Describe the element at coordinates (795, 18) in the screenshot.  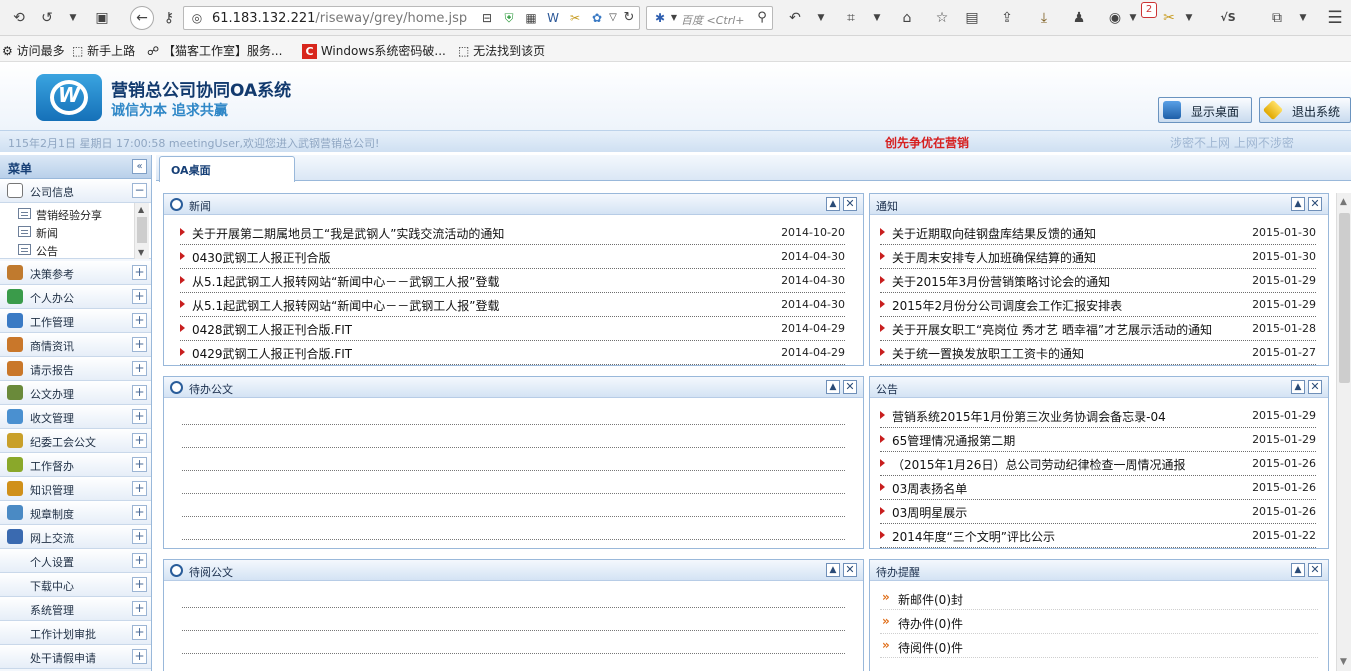
I see `undo-icon: ↶` at that location.